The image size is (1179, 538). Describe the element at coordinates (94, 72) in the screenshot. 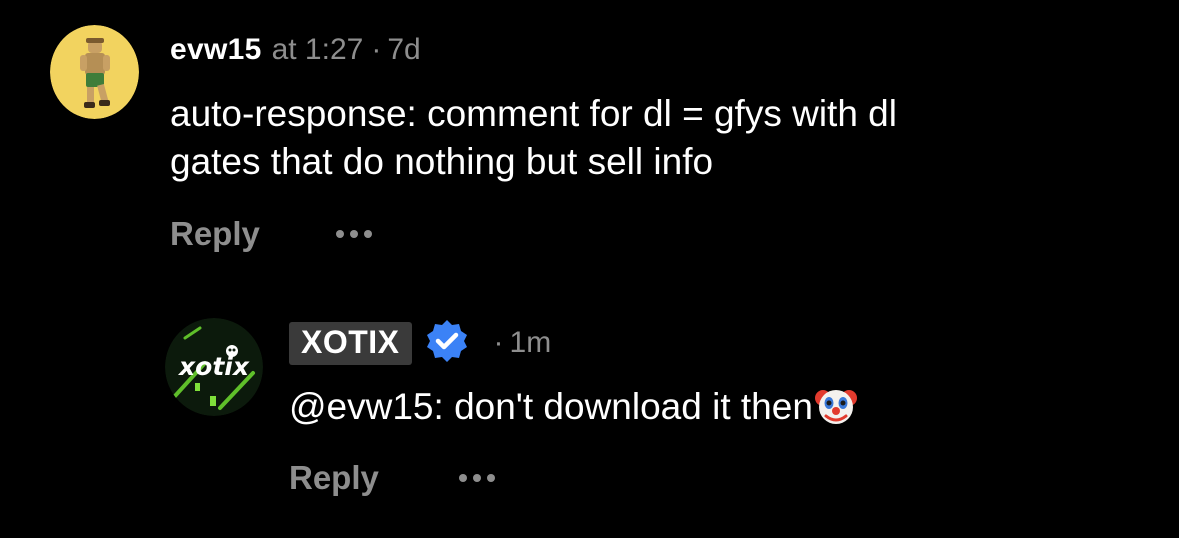

I see `avatar-evw15` at that location.